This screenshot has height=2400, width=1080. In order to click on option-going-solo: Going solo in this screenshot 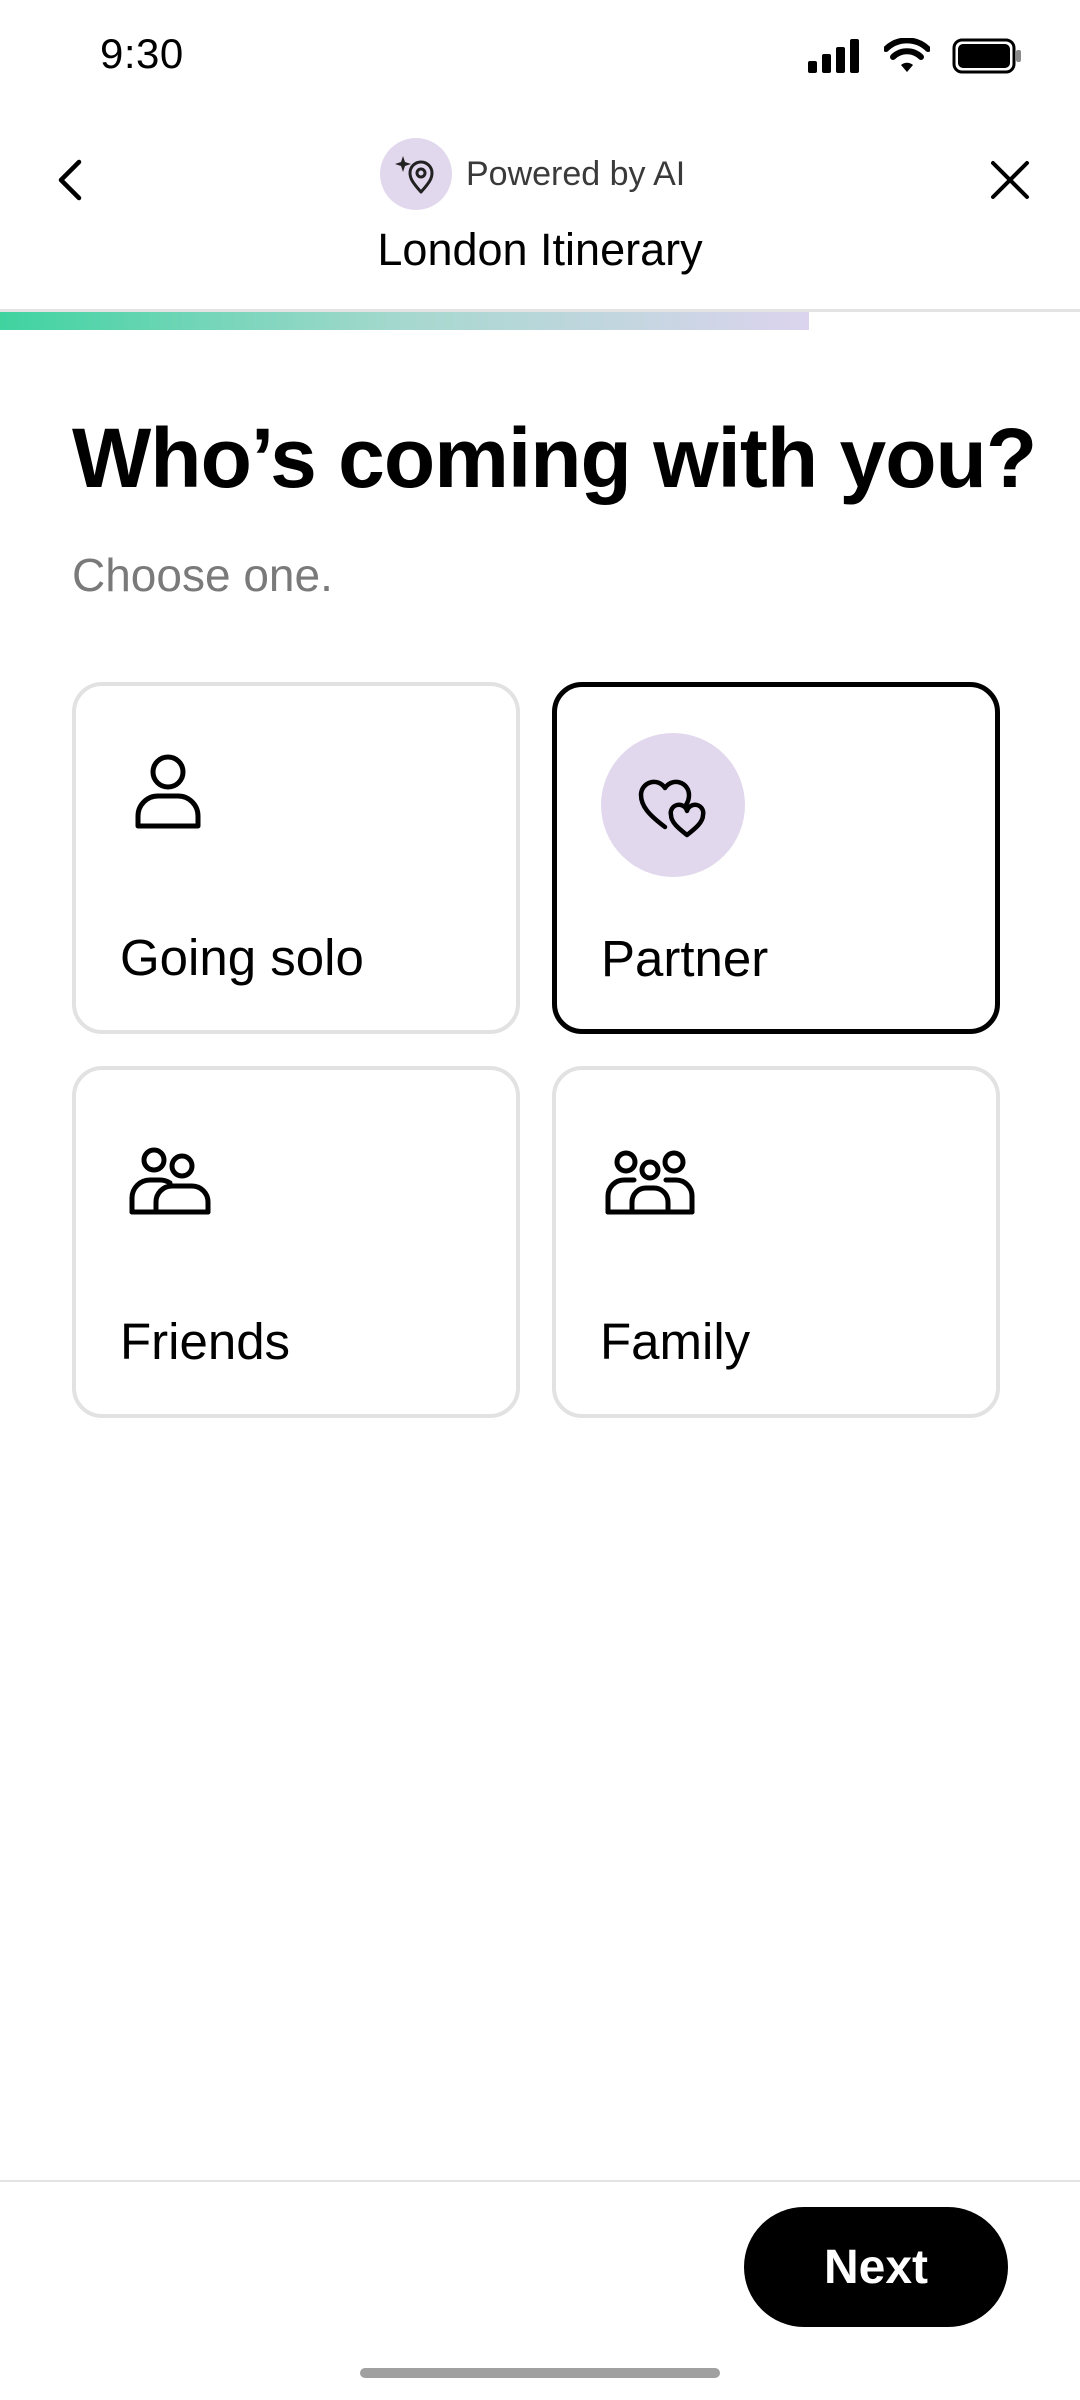, I will do `click(296, 858)`.